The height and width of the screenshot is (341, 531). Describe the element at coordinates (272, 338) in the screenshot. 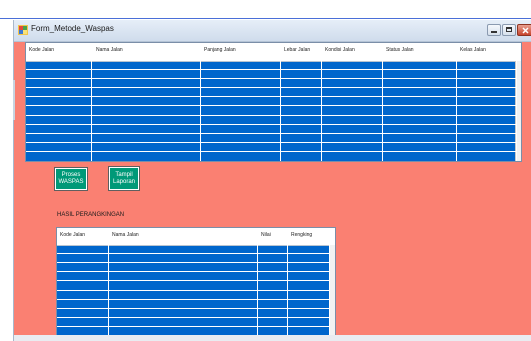

I see `window-bottom-edge` at that location.